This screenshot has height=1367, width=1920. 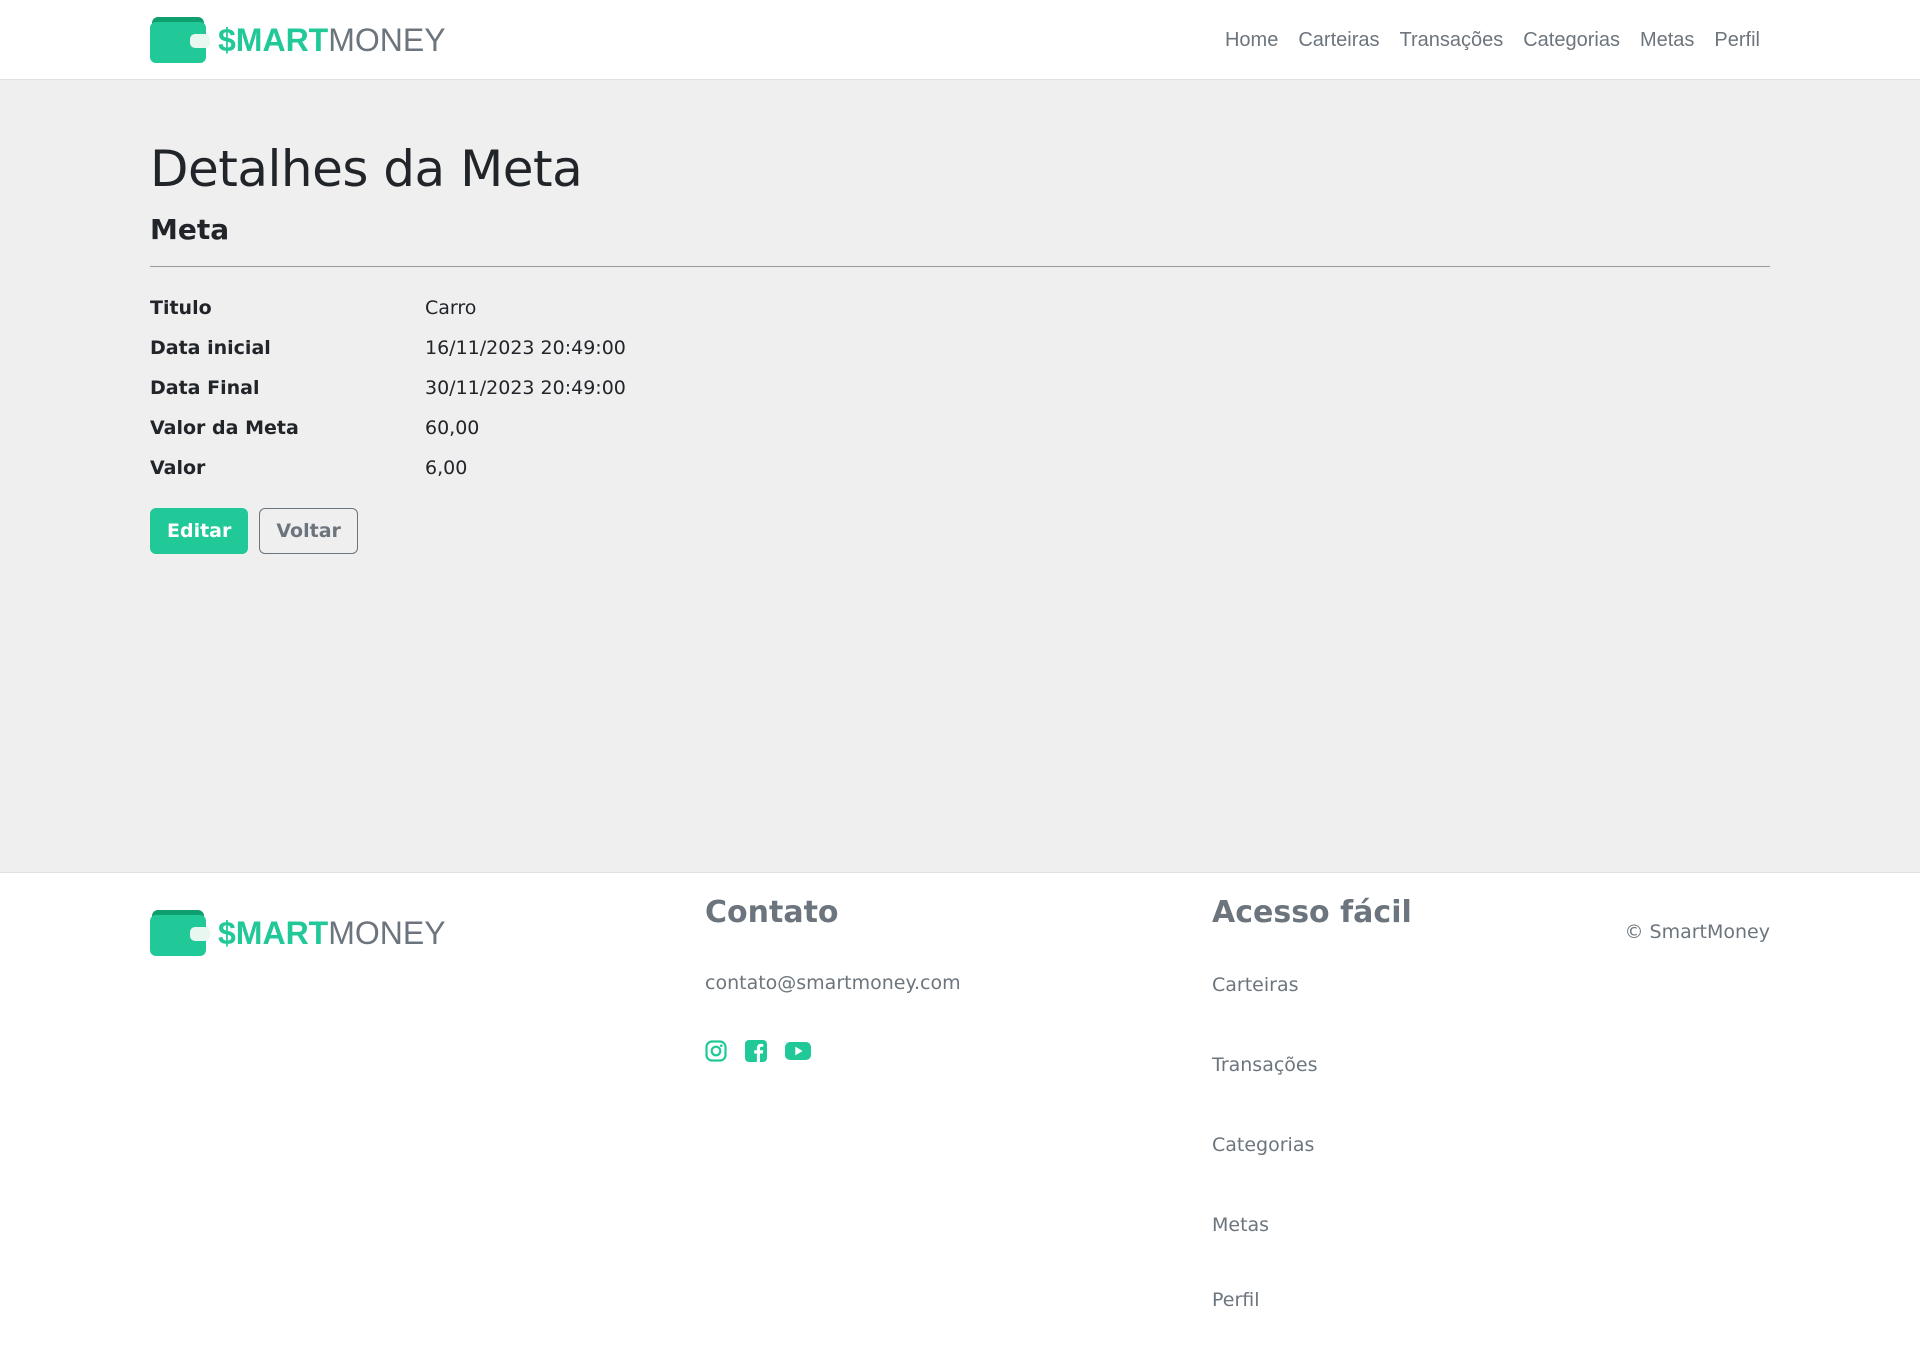 What do you see at coordinates (205, 388) in the screenshot?
I see `detail-label: Data Final` at bounding box center [205, 388].